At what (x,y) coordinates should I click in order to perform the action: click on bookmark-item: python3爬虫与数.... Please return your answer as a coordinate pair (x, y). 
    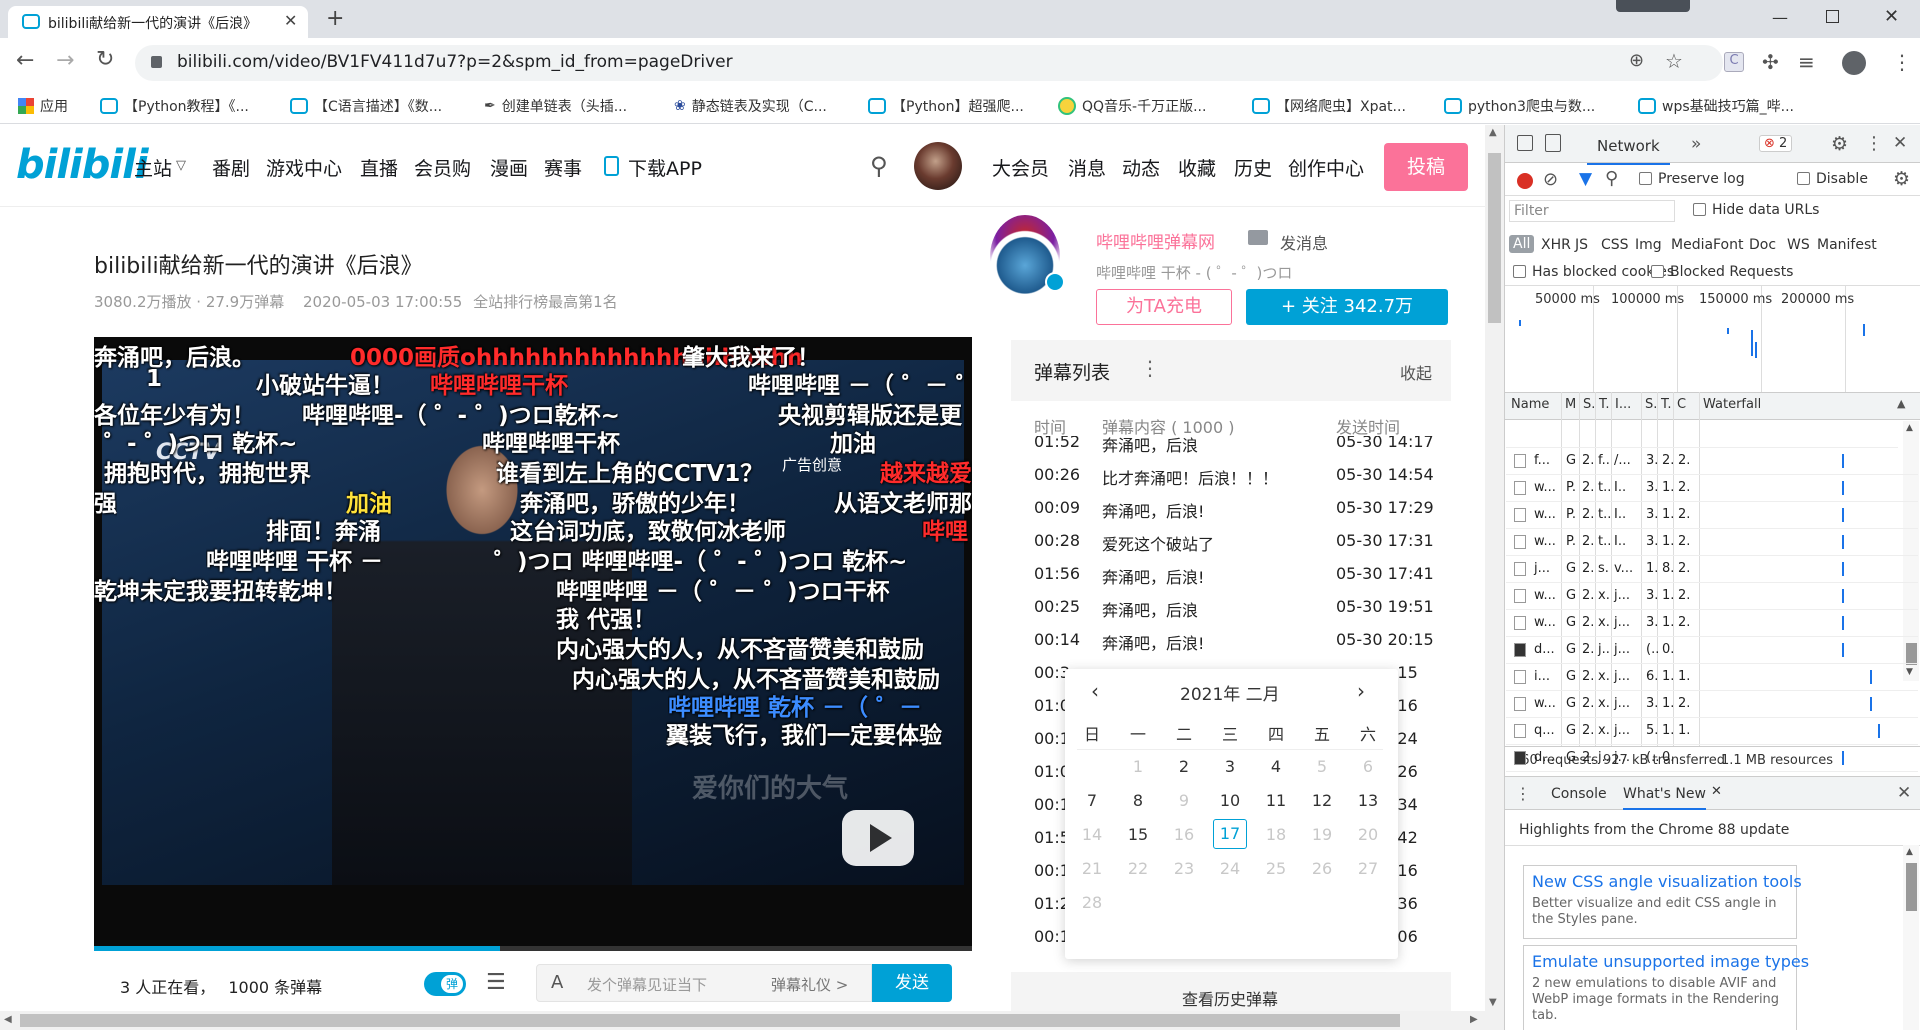
    Looking at the image, I should click on (1519, 106).